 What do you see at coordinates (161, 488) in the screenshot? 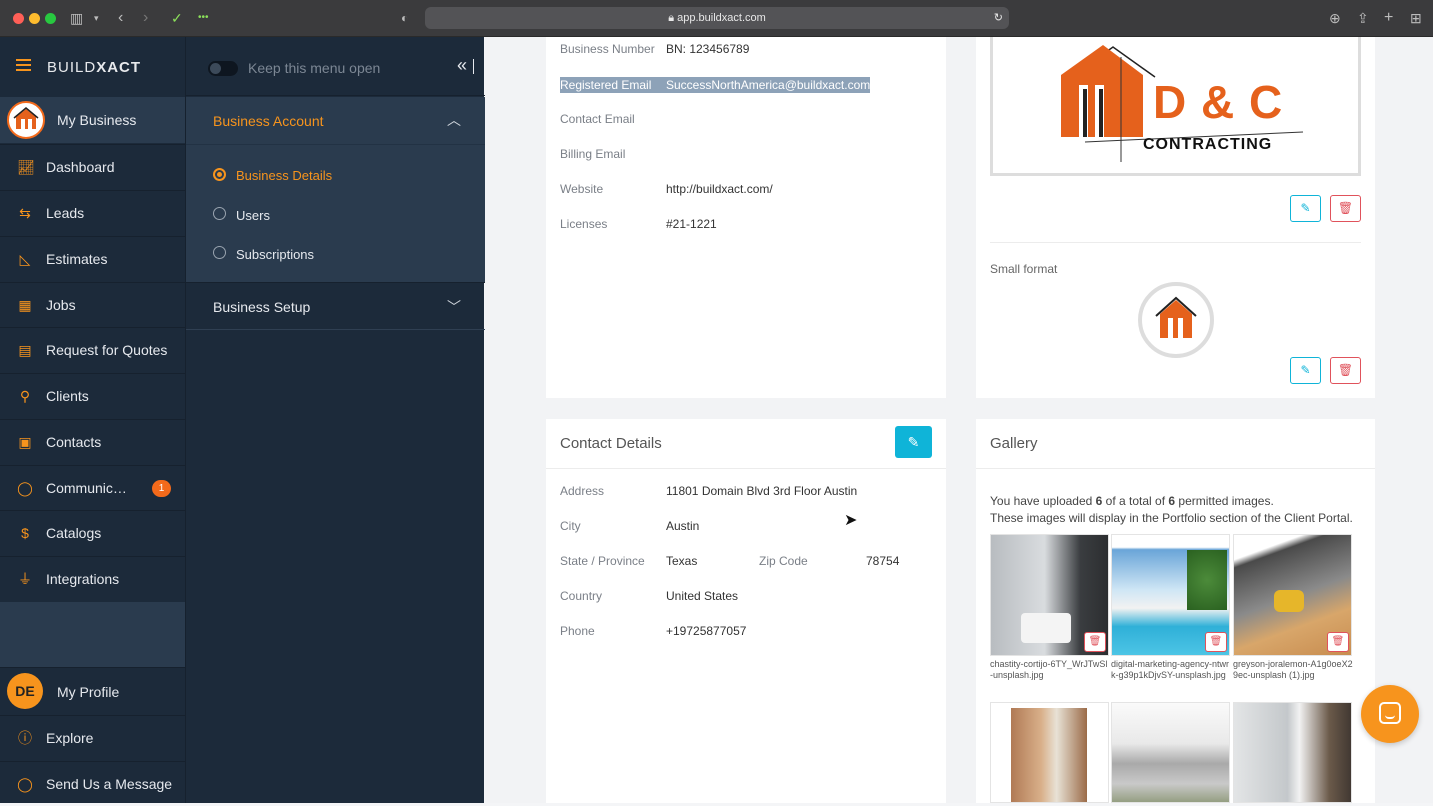
I see `notification-badge: 1` at bounding box center [161, 488].